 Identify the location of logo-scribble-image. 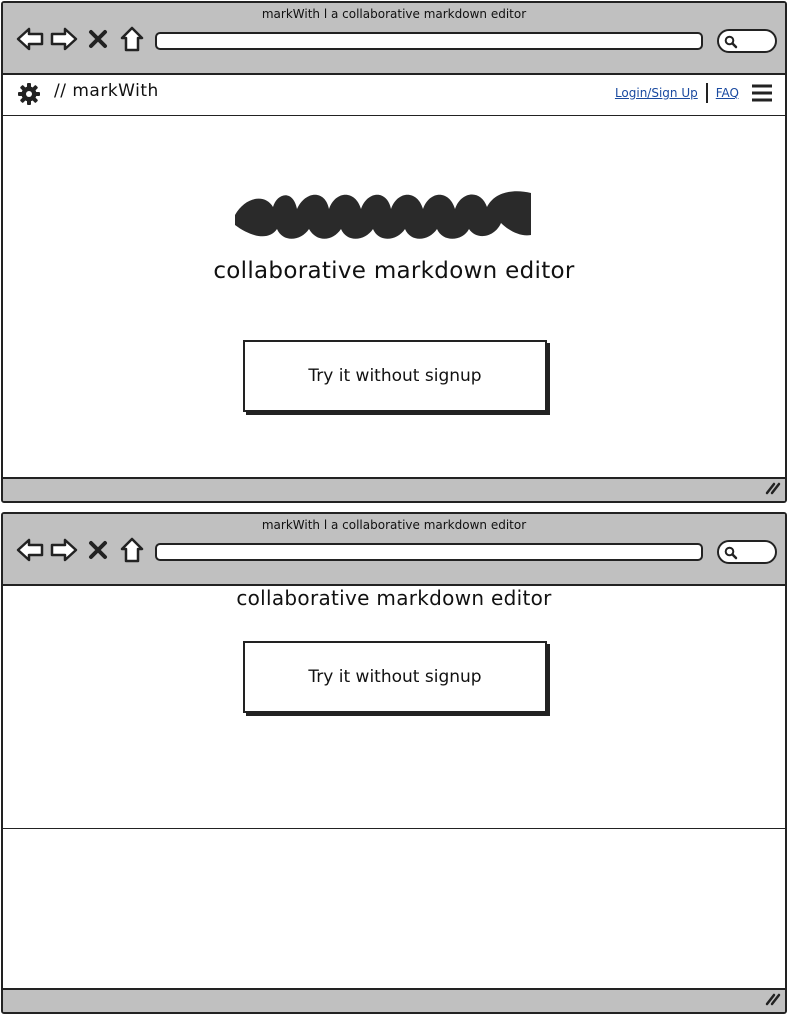
(381, 218).